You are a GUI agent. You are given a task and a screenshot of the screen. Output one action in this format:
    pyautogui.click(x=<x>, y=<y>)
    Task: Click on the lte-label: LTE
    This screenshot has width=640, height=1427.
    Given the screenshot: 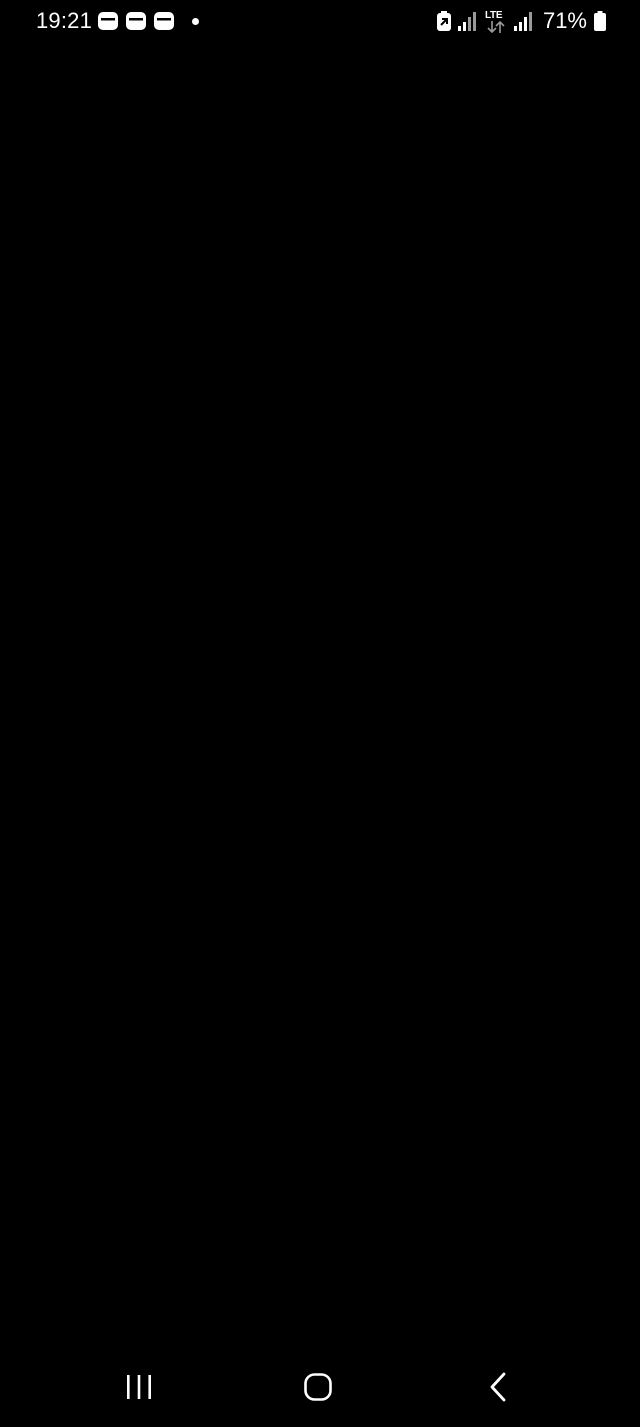 What is the action you would take?
    pyautogui.click(x=493, y=15)
    